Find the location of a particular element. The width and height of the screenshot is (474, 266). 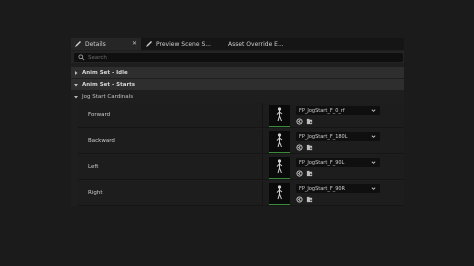

asset-picker-dropdown: FP_JogStart_F_0_rf is located at coordinates (338, 110).